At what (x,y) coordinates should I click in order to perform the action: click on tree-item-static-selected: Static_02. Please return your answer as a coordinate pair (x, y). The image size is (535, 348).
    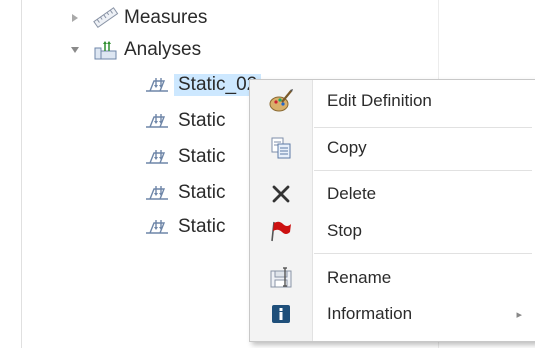
    Looking at the image, I should click on (203, 85).